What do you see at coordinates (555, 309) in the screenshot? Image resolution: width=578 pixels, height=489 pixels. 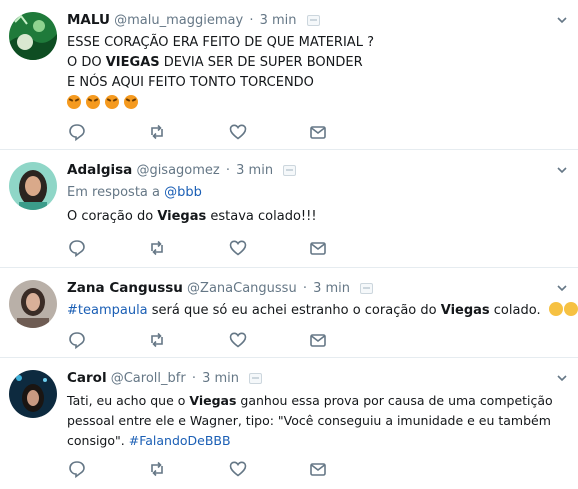 I see `eye-roll-emoji-icon` at bounding box center [555, 309].